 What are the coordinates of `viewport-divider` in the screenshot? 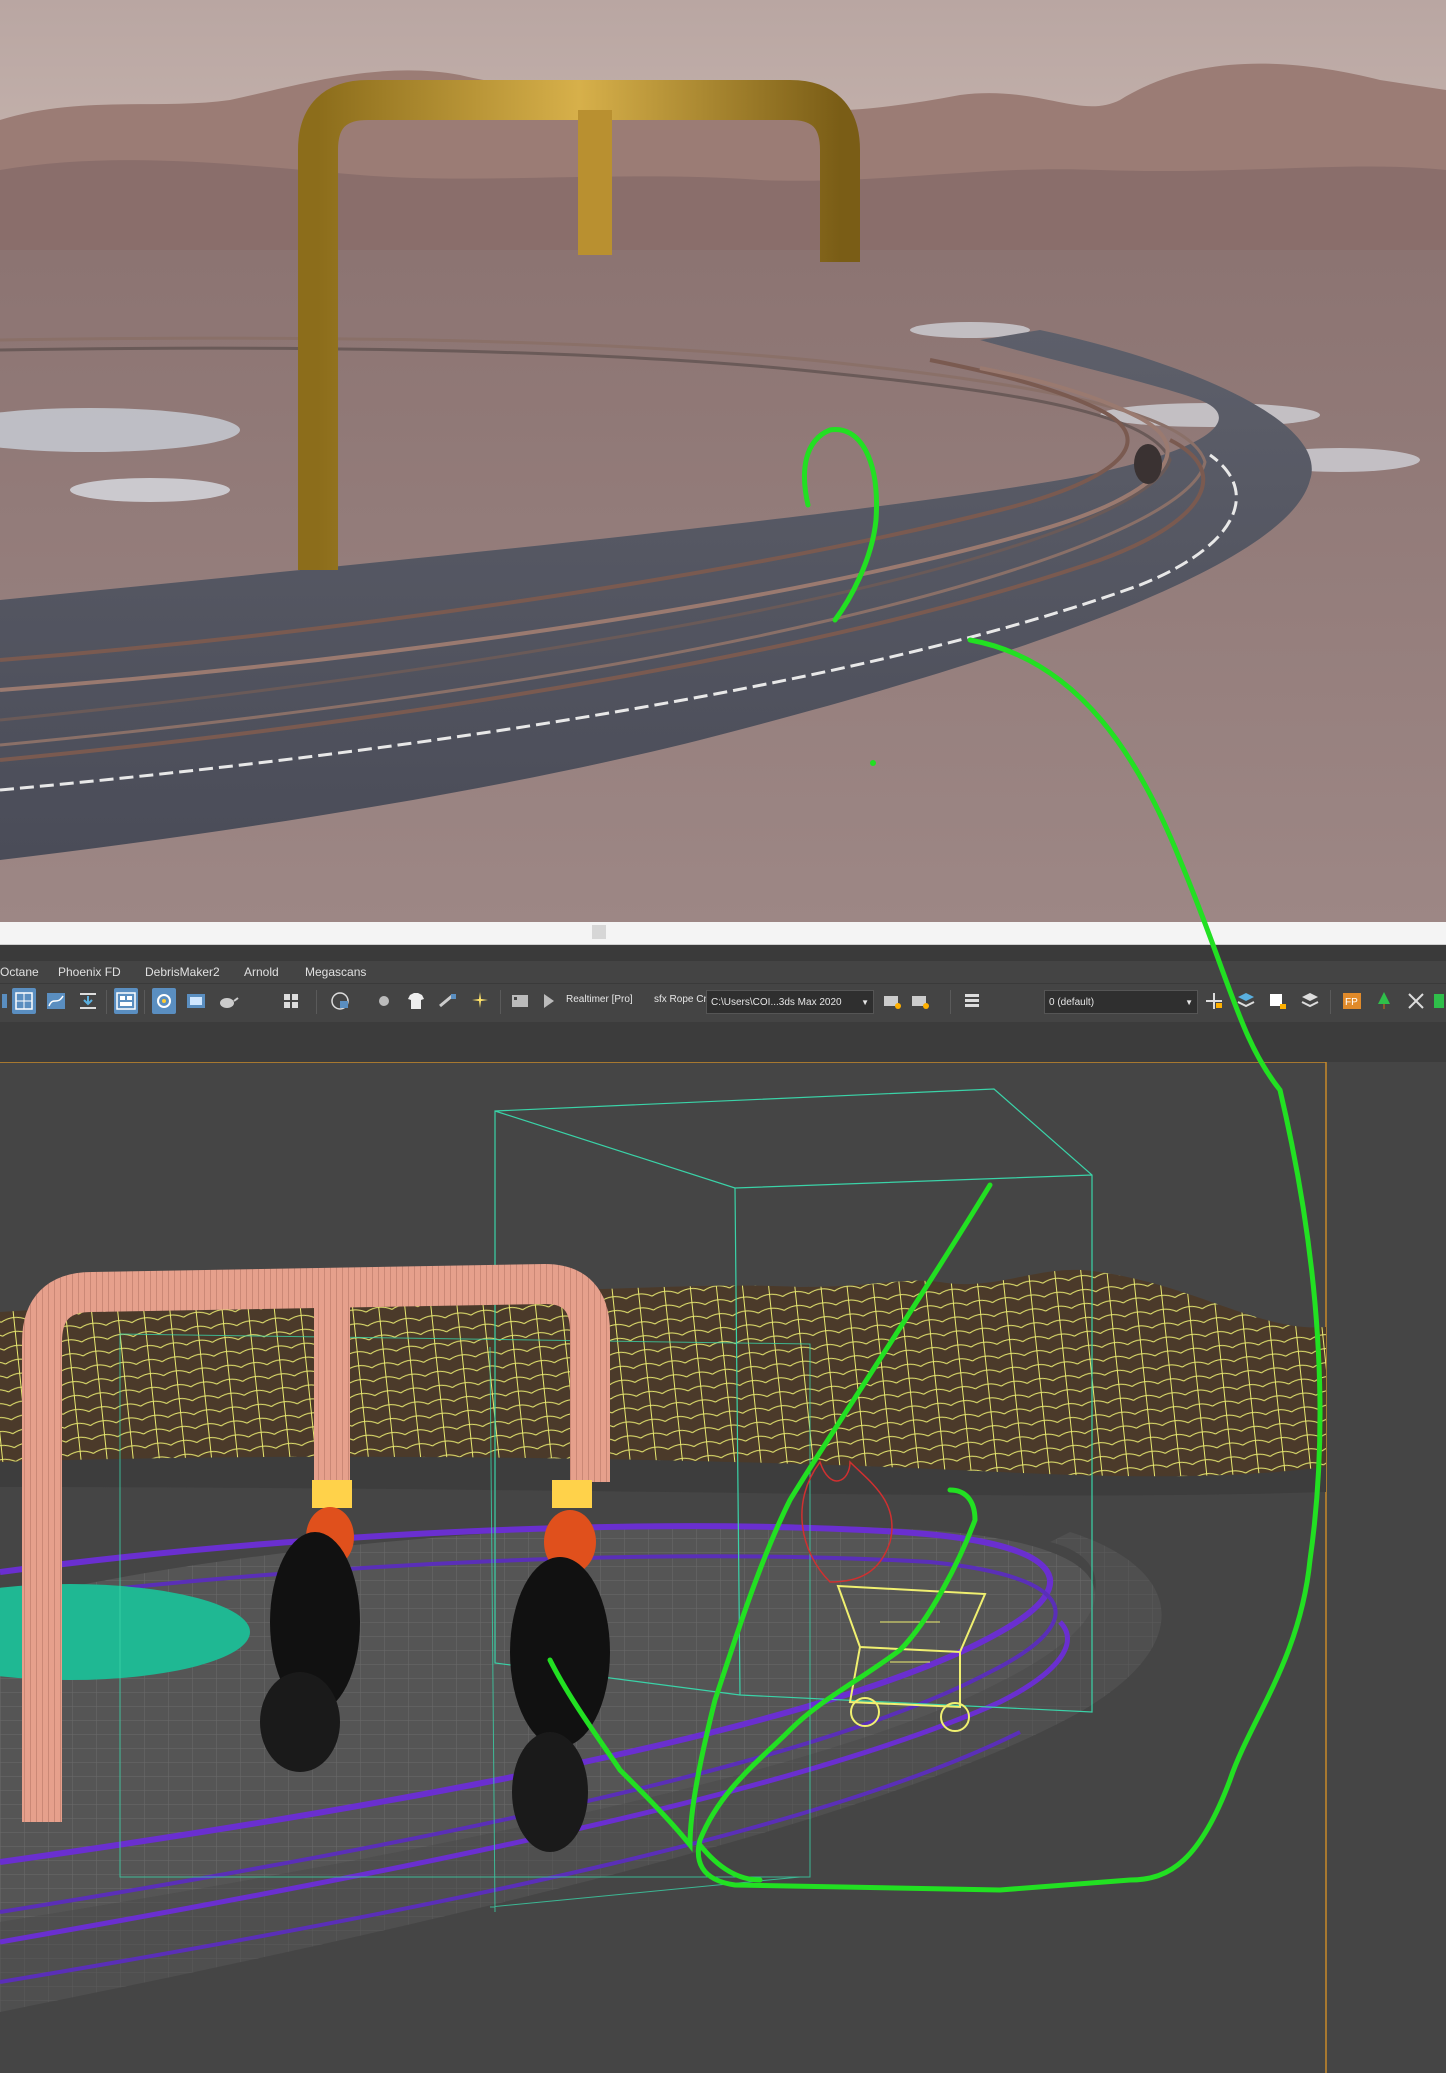 It's located at (723, 933).